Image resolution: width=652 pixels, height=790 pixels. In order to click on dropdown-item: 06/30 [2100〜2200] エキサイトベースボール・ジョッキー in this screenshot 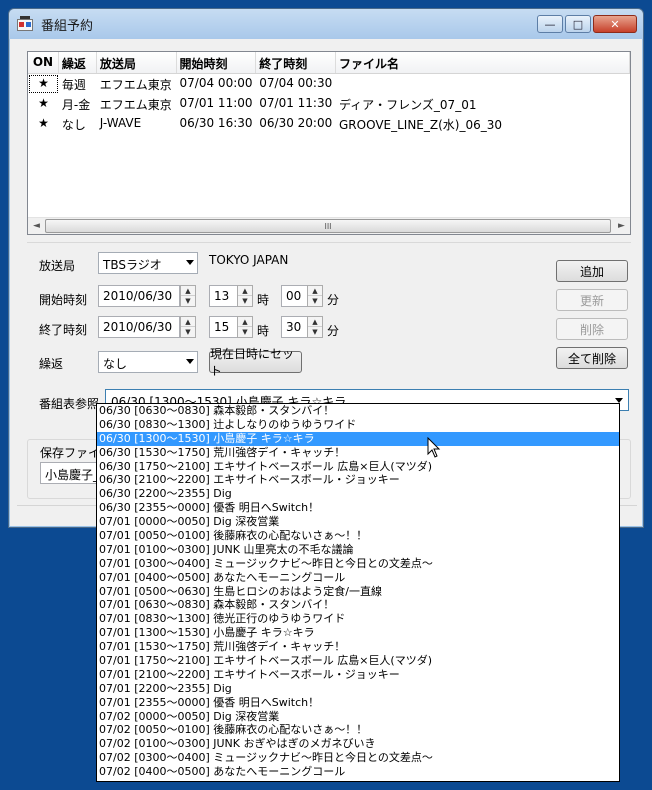, I will do `click(358, 480)`.